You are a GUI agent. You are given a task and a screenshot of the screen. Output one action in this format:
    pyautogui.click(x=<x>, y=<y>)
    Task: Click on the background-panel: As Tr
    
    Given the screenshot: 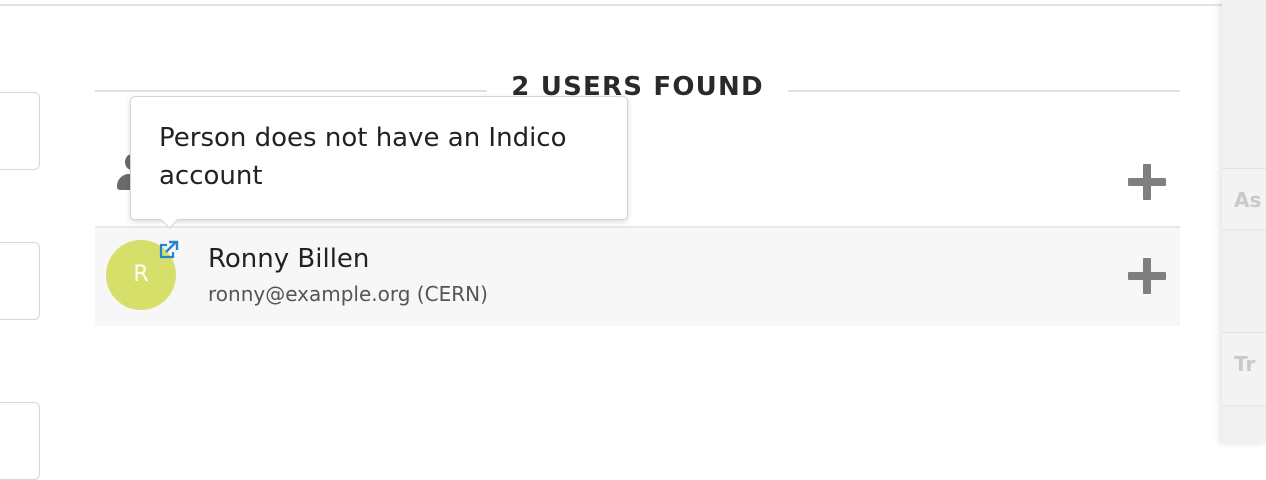 What is the action you would take?
    pyautogui.click(x=1244, y=222)
    